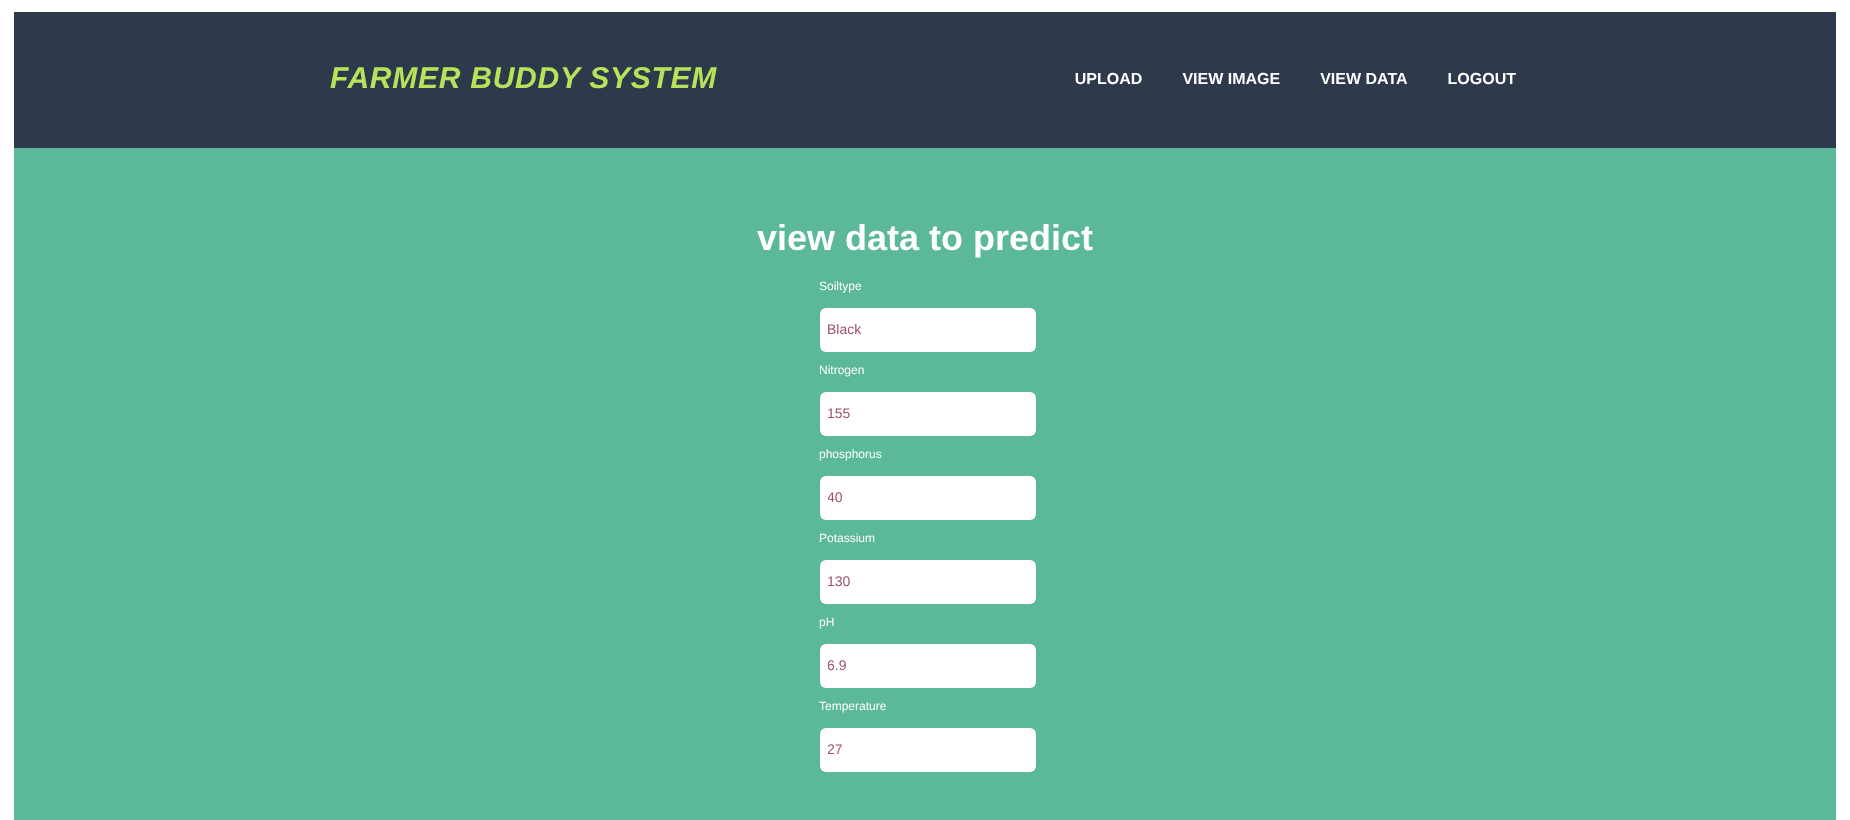  I want to click on page-title: view data to predict, so click(925, 238).